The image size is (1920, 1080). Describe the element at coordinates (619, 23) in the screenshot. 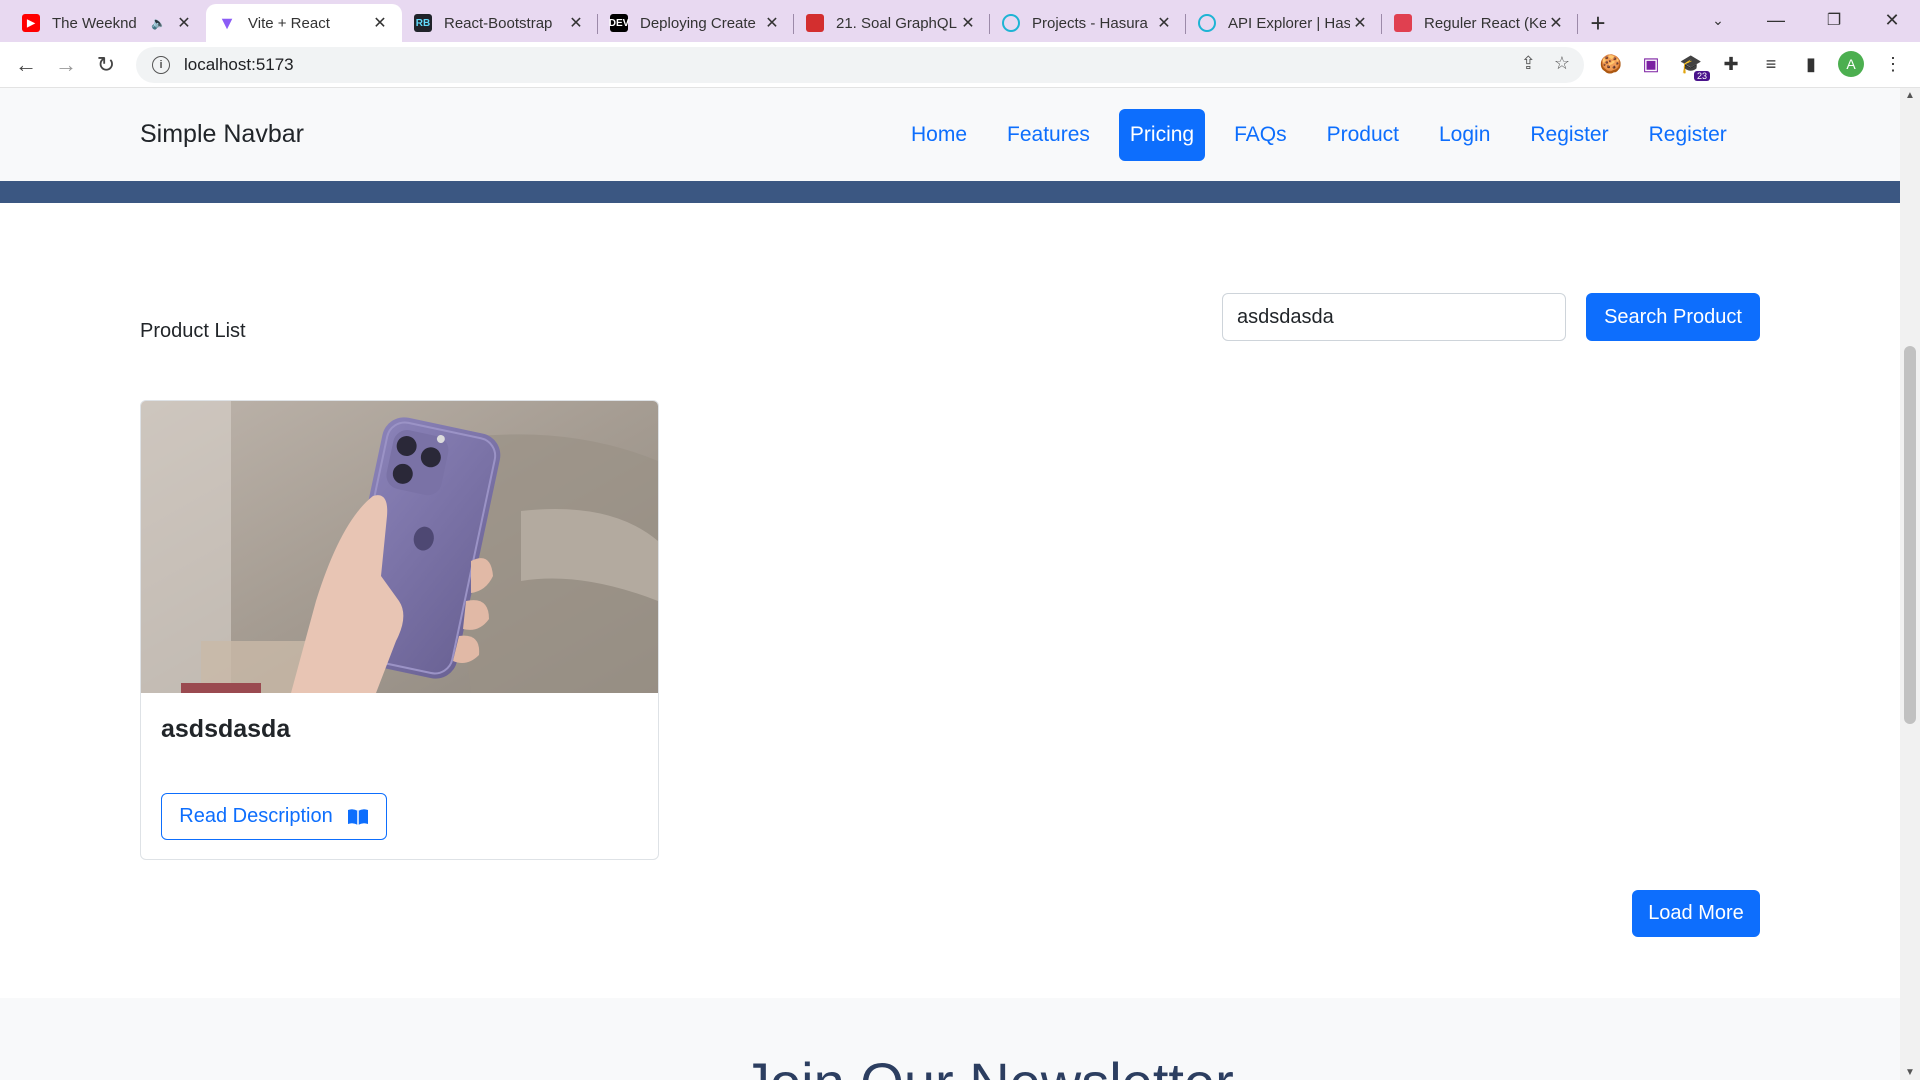

I see `dev-icon: DEV` at that location.